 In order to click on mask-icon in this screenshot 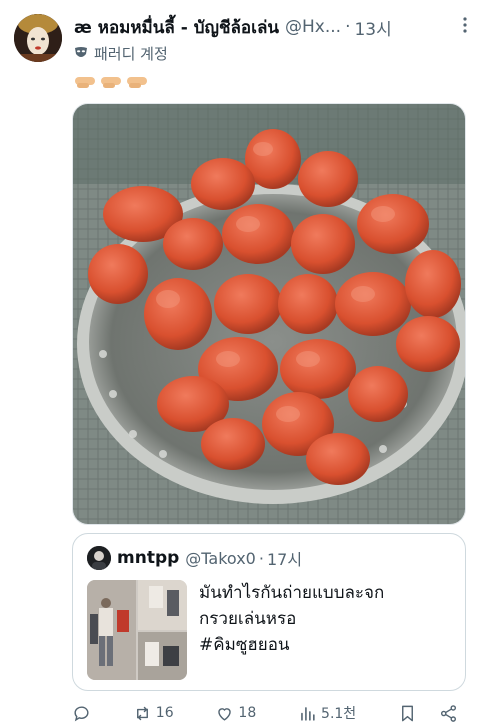, I will do `click(81, 52)`.